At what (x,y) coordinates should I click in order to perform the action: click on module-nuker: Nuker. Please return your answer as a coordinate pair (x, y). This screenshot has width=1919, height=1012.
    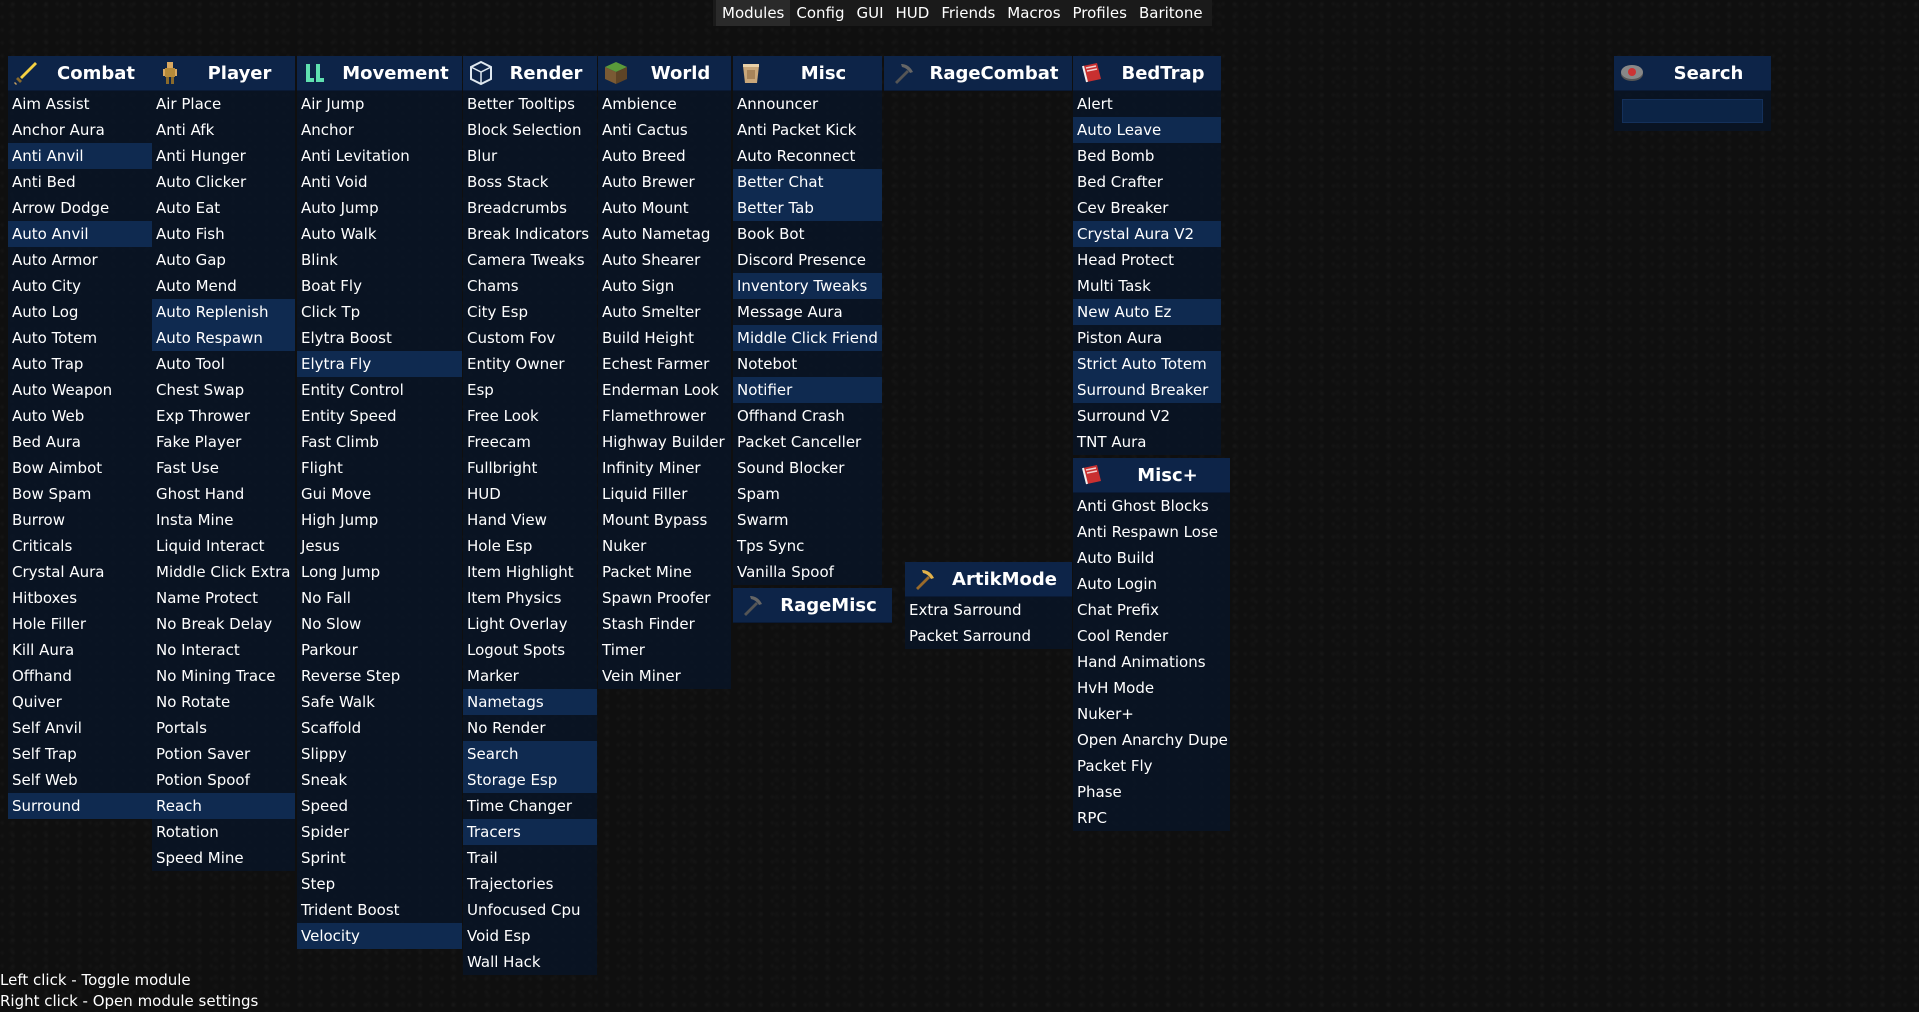
    Looking at the image, I should click on (664, 546).